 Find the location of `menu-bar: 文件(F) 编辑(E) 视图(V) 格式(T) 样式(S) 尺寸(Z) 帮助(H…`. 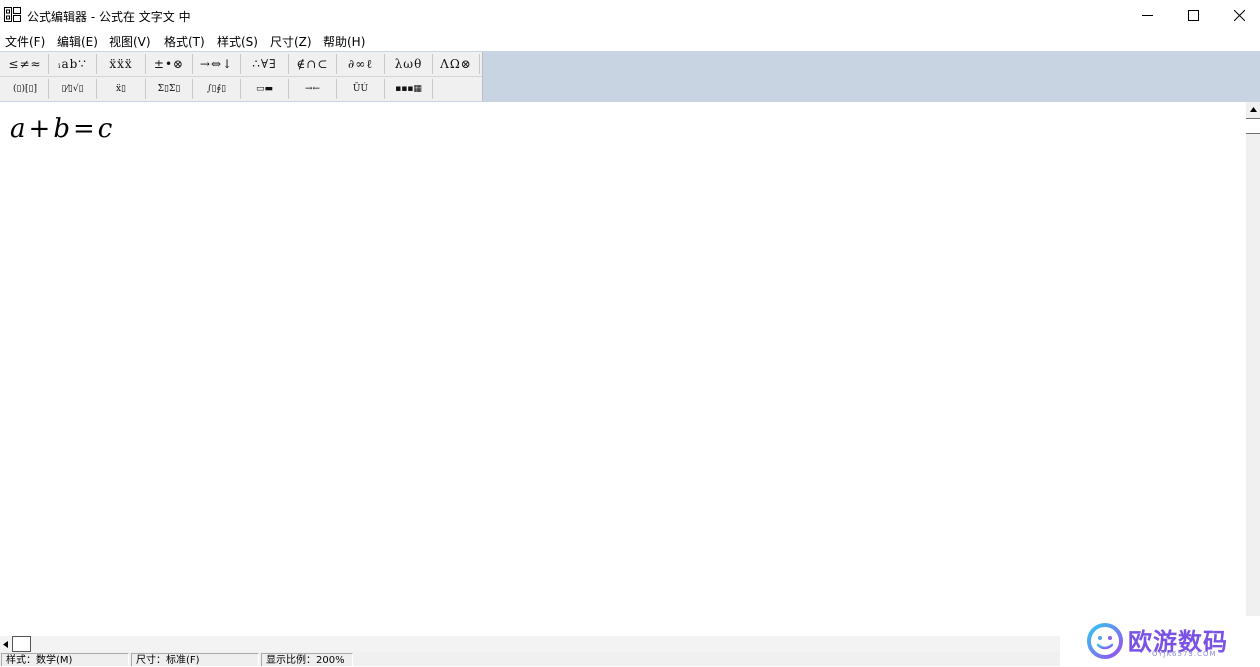

menu-bar: 文件(F) 编辑(E) 视图(V) 格式(T) 样式(S) 尺寸(Z) 帮助(H… is located at coordinates (630, 41).